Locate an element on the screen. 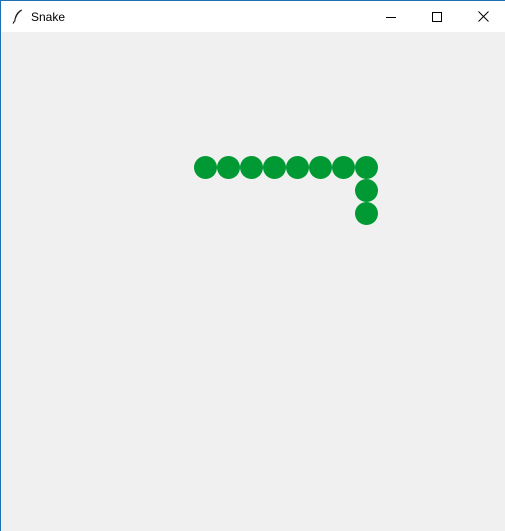 The width and height of the screenshot is (505, 531). close-icon is located at coordinates (483, 16).